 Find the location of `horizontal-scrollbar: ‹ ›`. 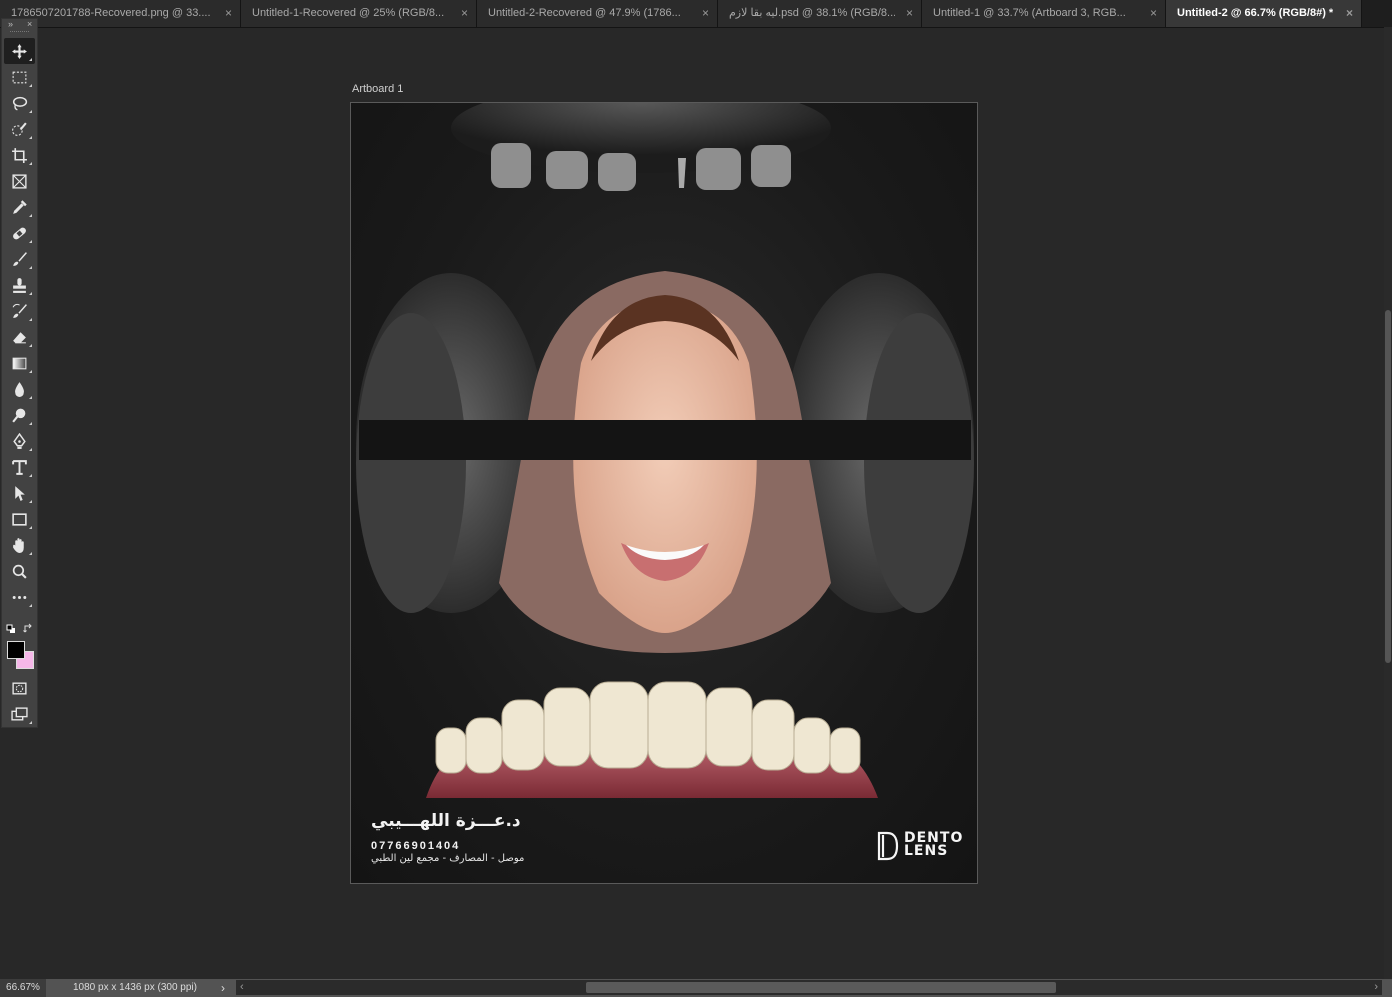

horizontal-scrollbar: ‹ › is located at coordinates (809, 987).